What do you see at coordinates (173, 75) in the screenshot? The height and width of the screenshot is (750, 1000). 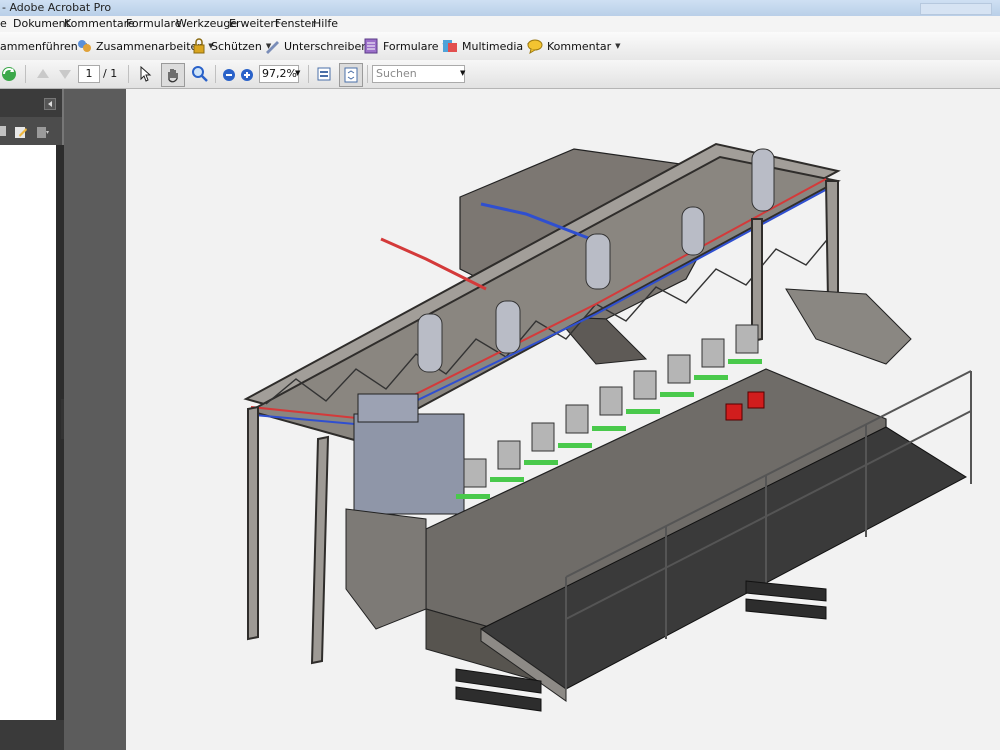 I see `hand-tool-button` at bounding box center [173, 75].